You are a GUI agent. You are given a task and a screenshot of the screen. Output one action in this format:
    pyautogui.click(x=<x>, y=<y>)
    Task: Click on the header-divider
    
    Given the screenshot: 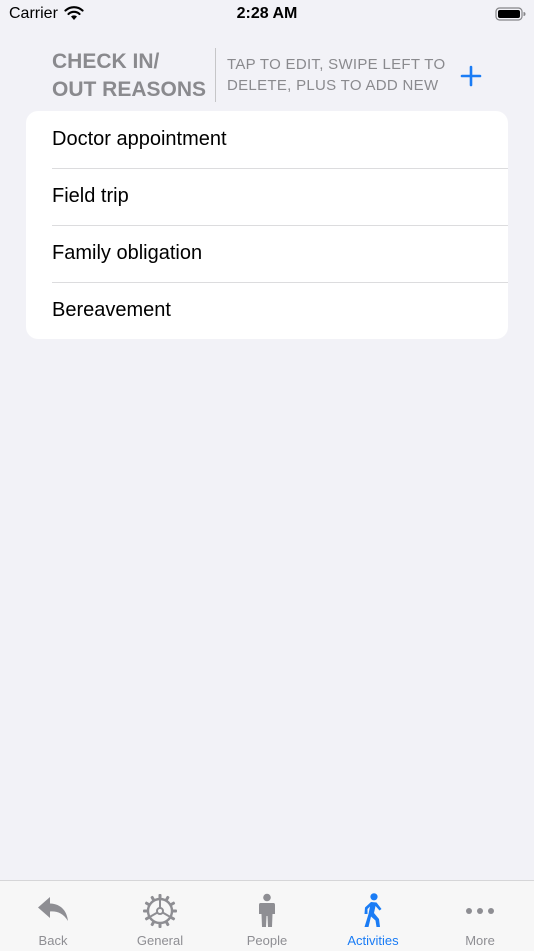 What is the action you would take?
    pyautogui.click(x=215, y=75)
    